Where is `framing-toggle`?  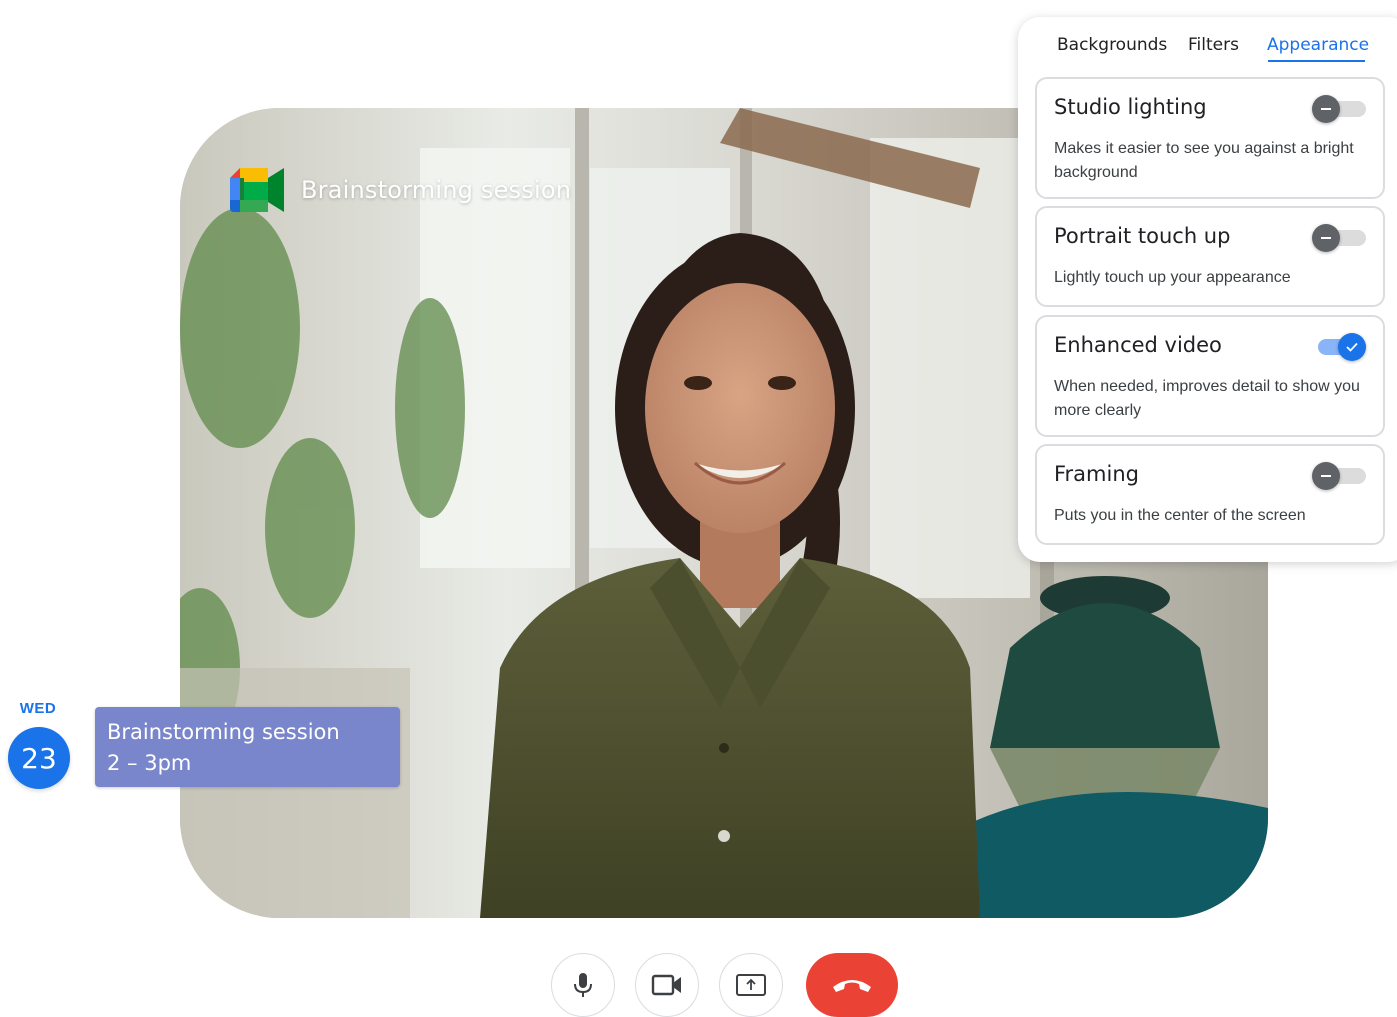 framing-toggle is located at coordinates (1339, 476).